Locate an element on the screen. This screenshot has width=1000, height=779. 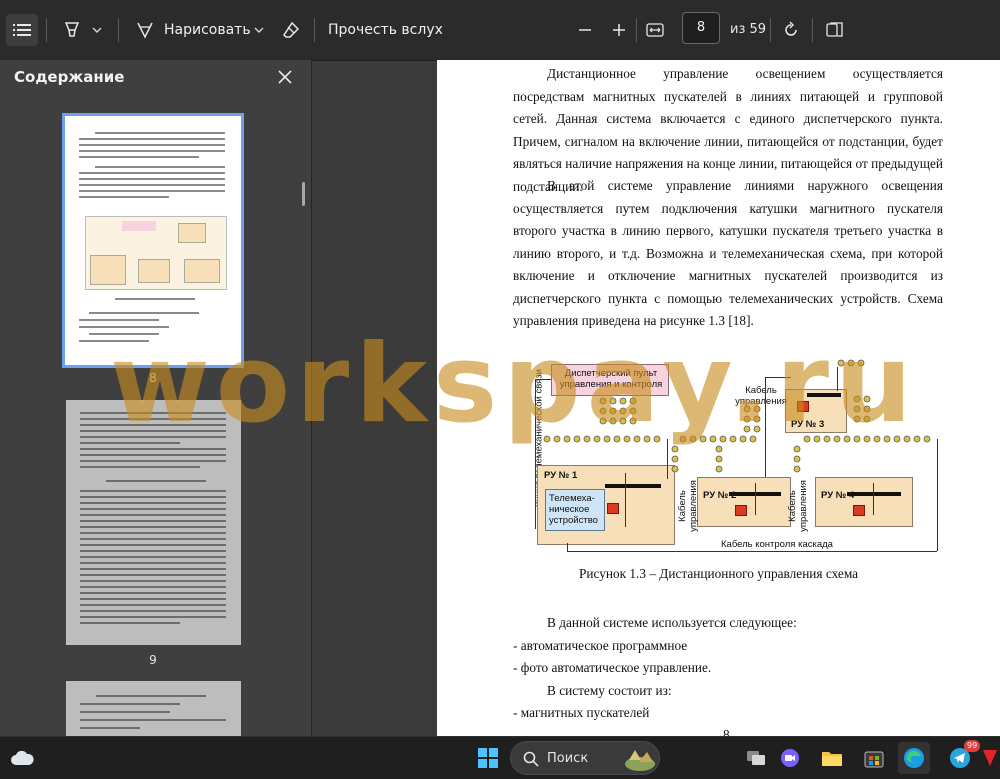
read-aloud-button: Прочесть вслух is located at coordinates (385, 30).